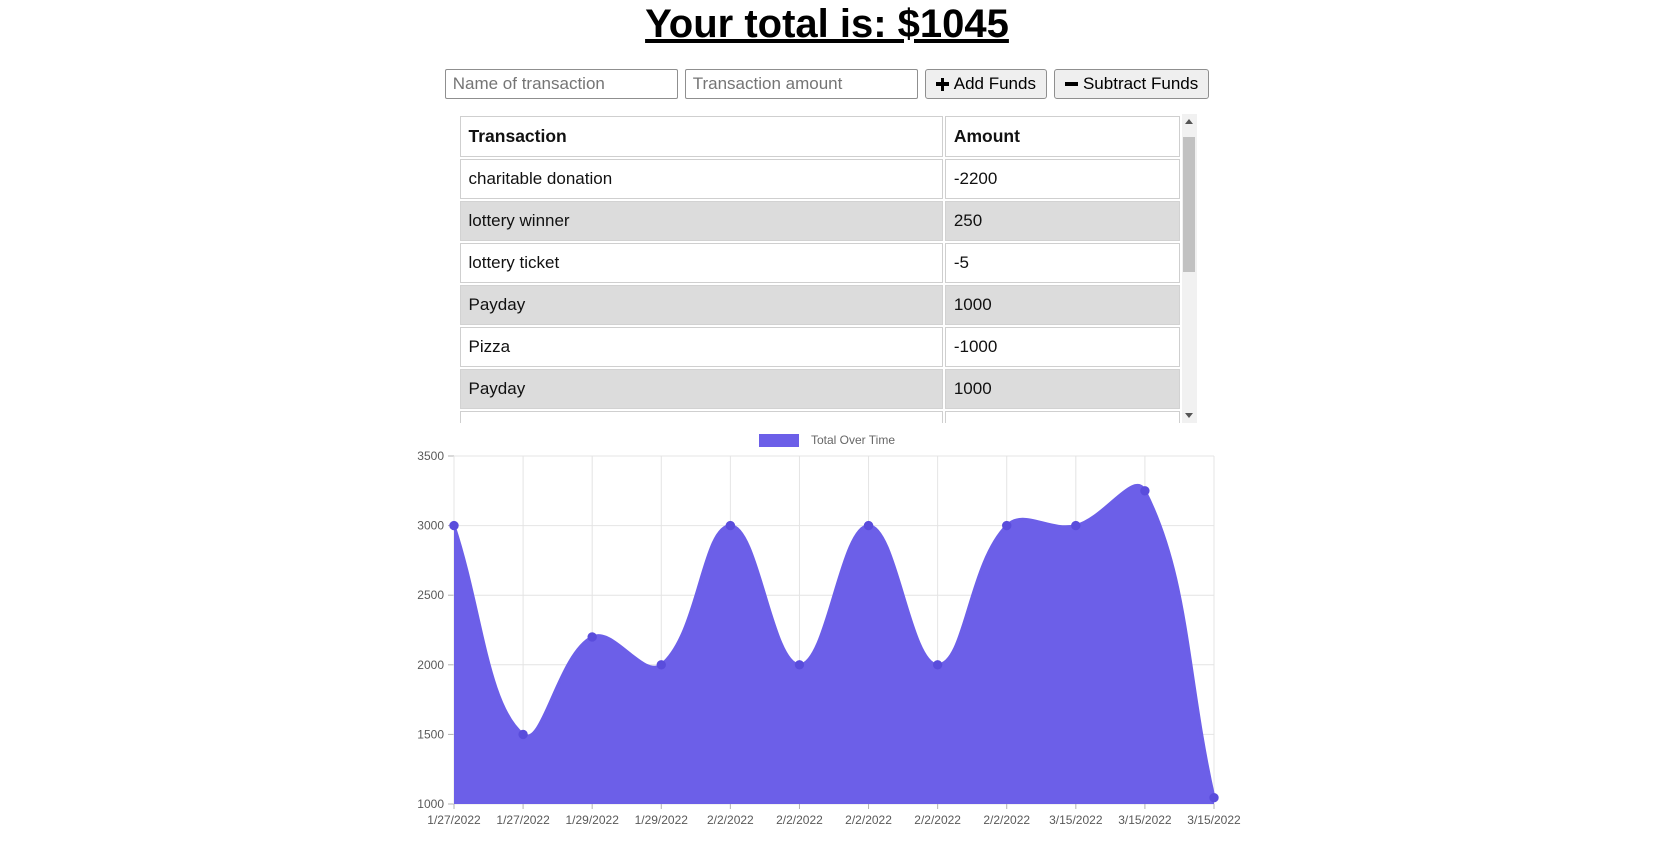  I want to click on table-row: charitable donation -2200, so click(819, 179).